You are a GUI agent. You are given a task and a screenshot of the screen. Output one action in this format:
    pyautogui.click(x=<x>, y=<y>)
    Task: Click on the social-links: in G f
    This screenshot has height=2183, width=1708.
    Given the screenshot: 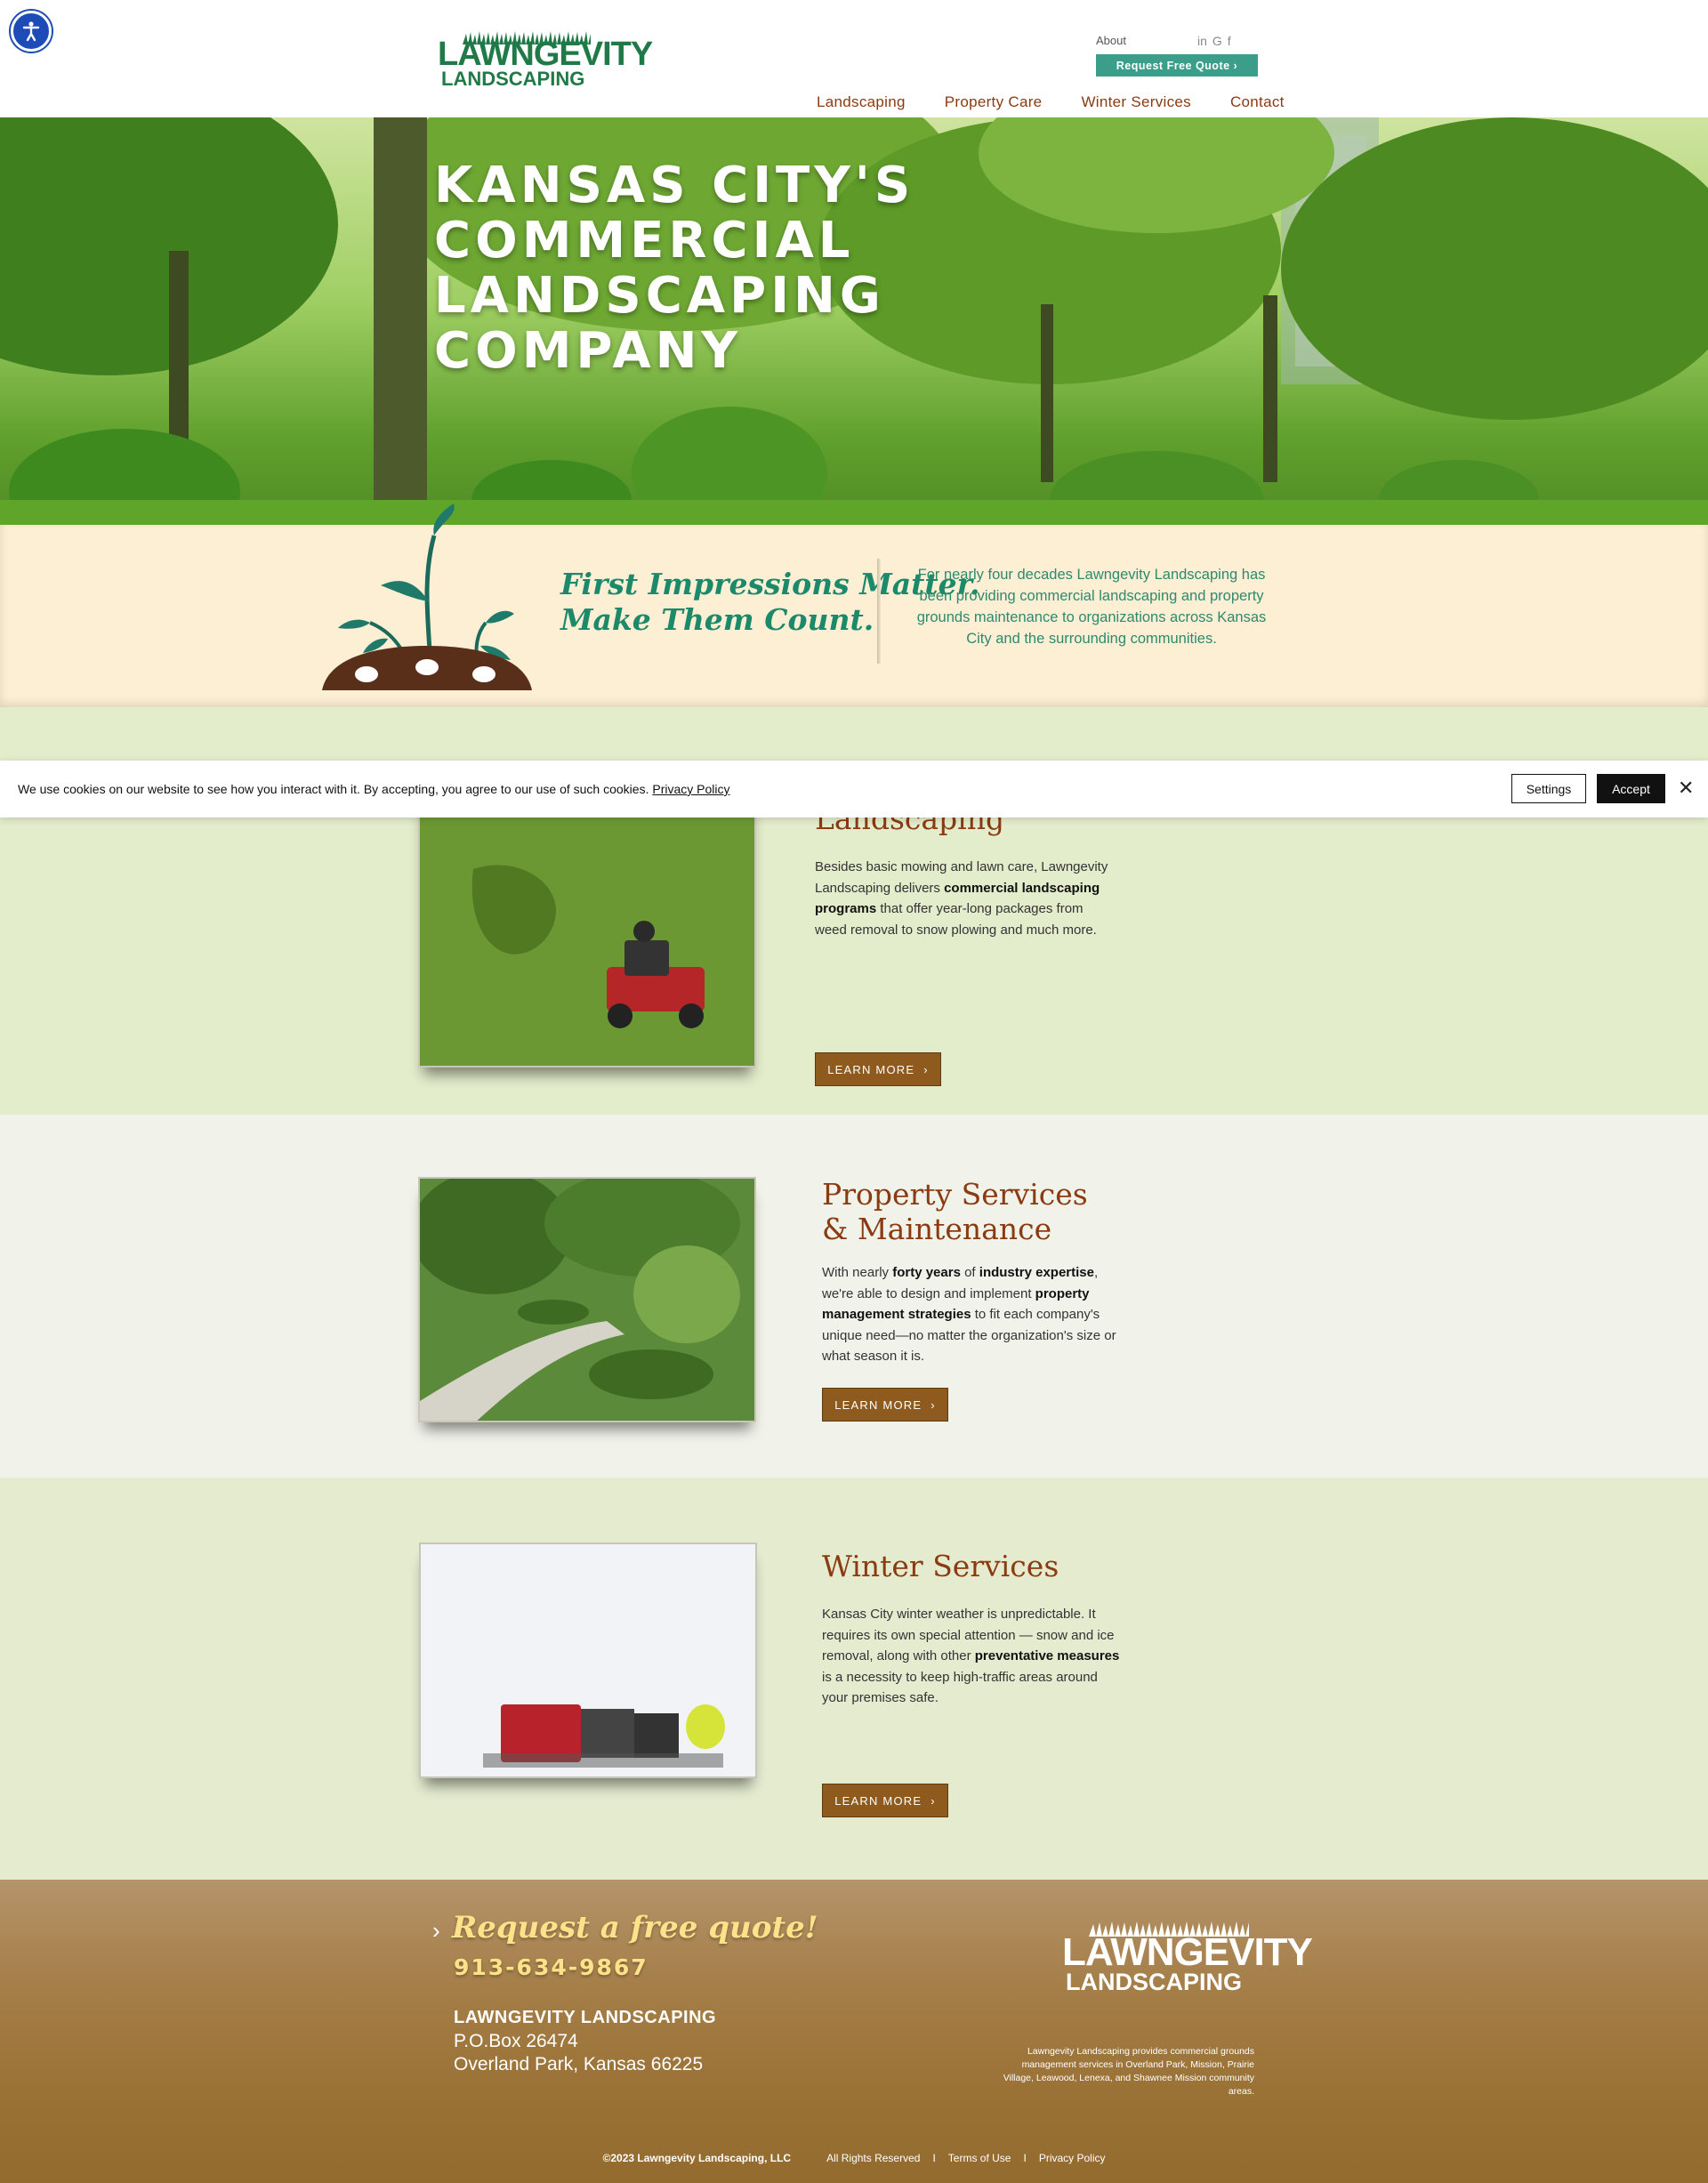 What is the action you would take?
    pyautogui.click(x=1214, y=41)
    